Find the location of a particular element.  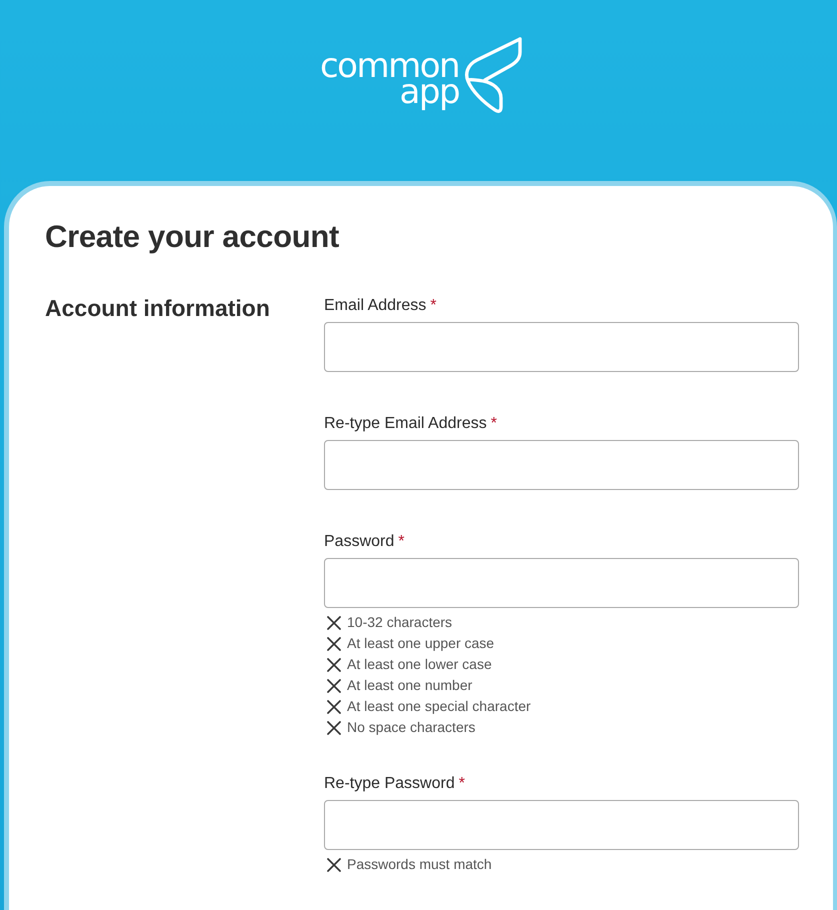

logo-icon is located at coordinates (493, 76).